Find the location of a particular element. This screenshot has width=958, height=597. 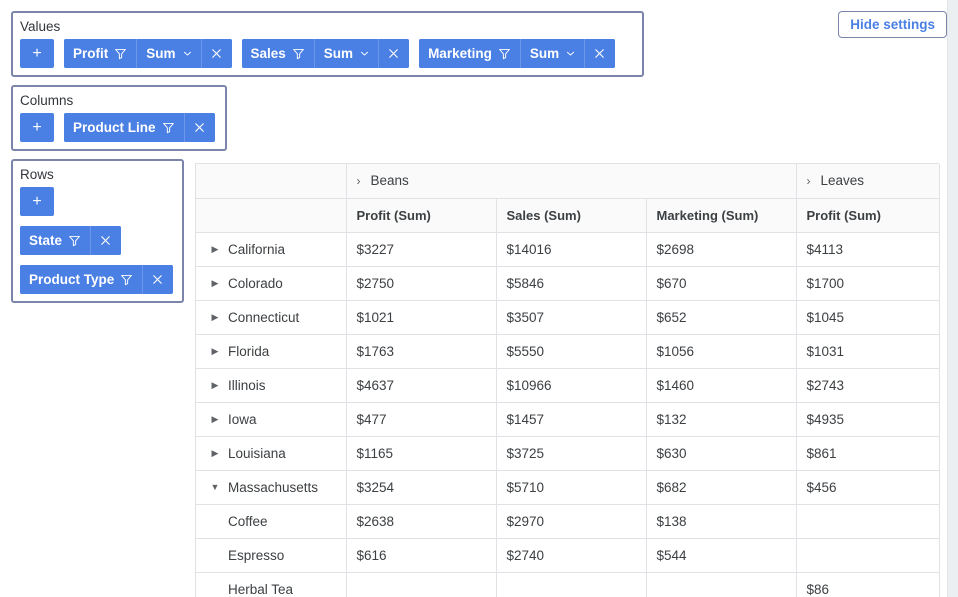

values-shelf-title: Values is located at coordinates (40, 26).